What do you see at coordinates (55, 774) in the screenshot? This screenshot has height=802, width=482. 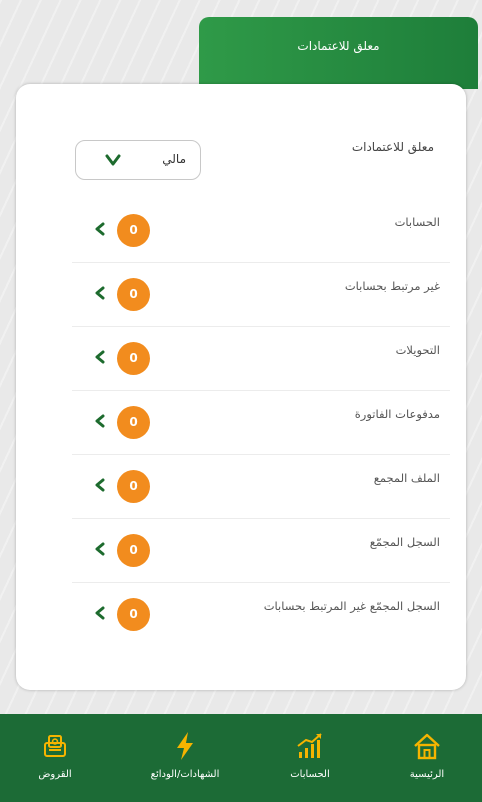 I see `nav-label: القروض` at bounding box center [55, 774].